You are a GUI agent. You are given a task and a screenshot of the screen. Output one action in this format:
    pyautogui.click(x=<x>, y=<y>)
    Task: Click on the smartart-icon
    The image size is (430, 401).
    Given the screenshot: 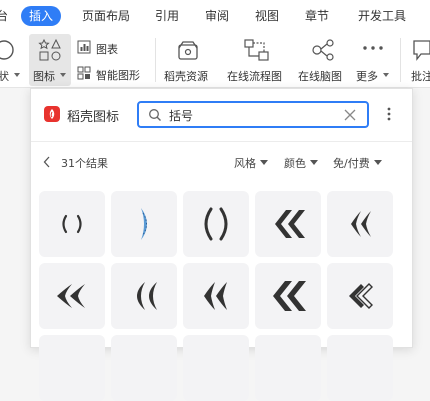 What is the action you would take?
    pyautogui.click(x=84, y=73)
    